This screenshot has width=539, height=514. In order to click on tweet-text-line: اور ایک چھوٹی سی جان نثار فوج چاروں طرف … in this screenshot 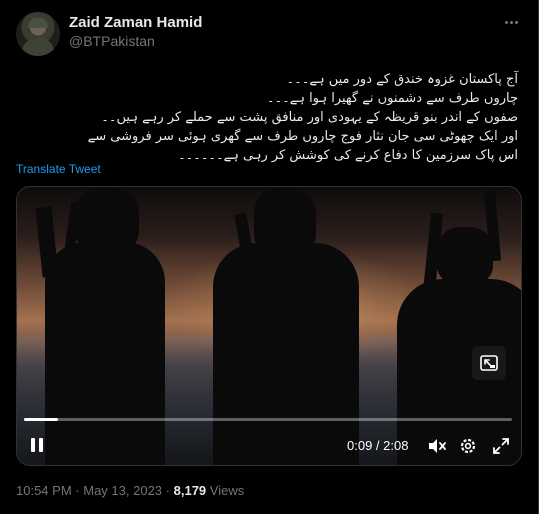, I will do `click(302, 136)`.